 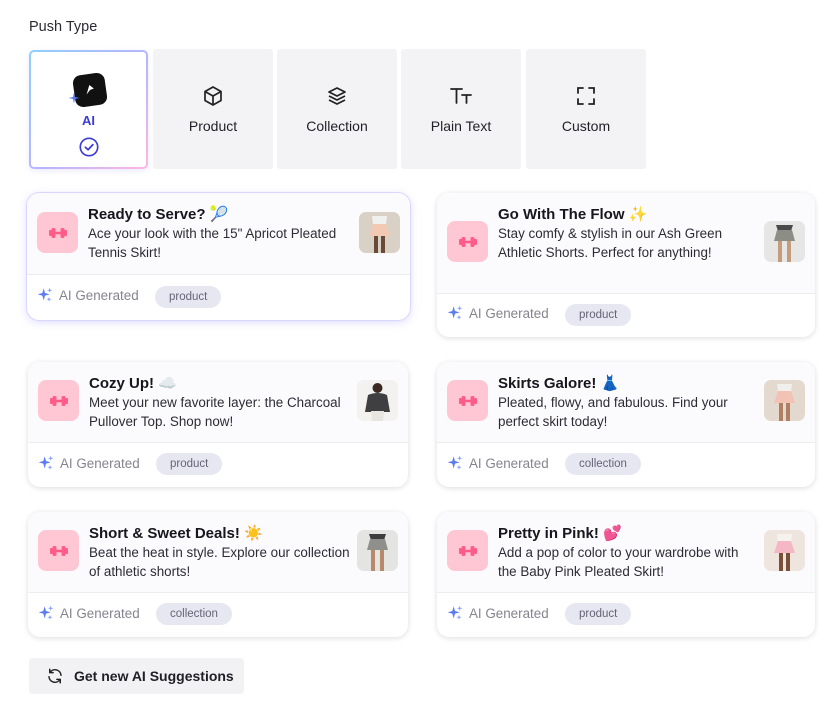 What do you see at coordinates (63, 27) in the screenshot?
I see `push-type-label: Push Type` at bounding box center [63, 27].